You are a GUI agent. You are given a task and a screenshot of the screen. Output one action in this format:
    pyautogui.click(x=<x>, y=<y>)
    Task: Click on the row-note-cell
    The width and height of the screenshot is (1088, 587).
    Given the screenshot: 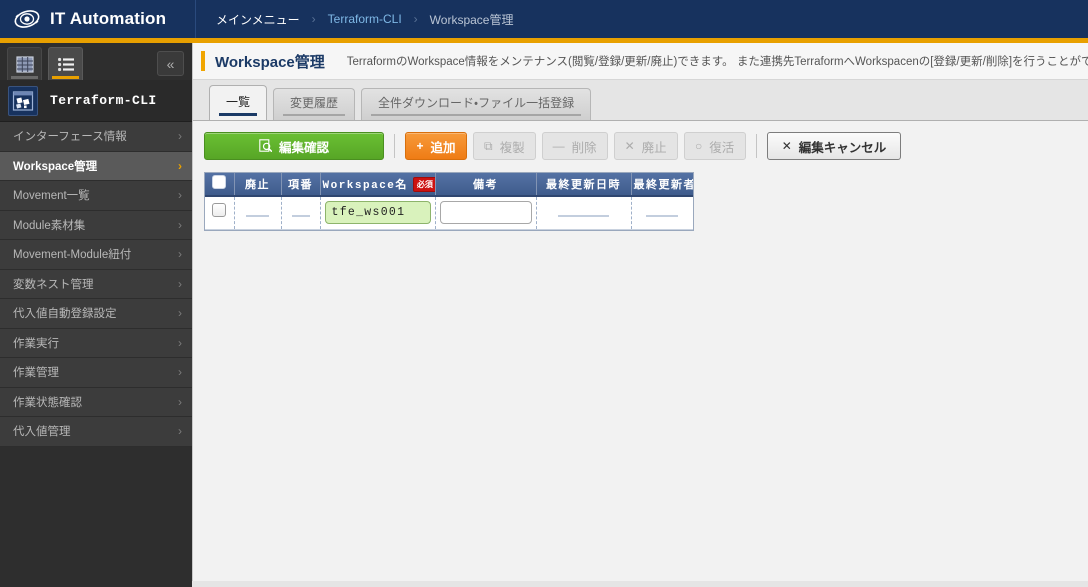 What is the action you would take?
    pyautogui.click(x=486, y=213)
    